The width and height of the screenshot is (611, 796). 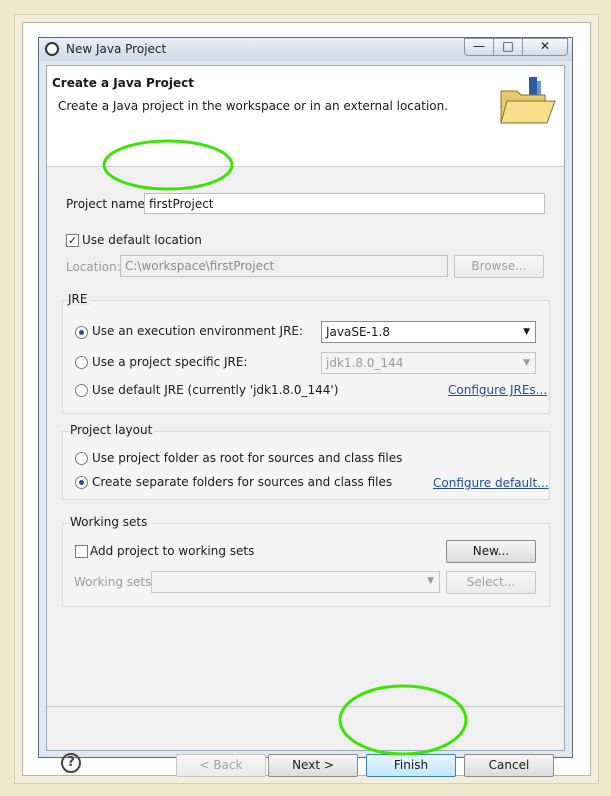 What do you see at coordinates (313, 765) in the screenshot?
I see `next-button: Next >` at bounding box center [313, 765].